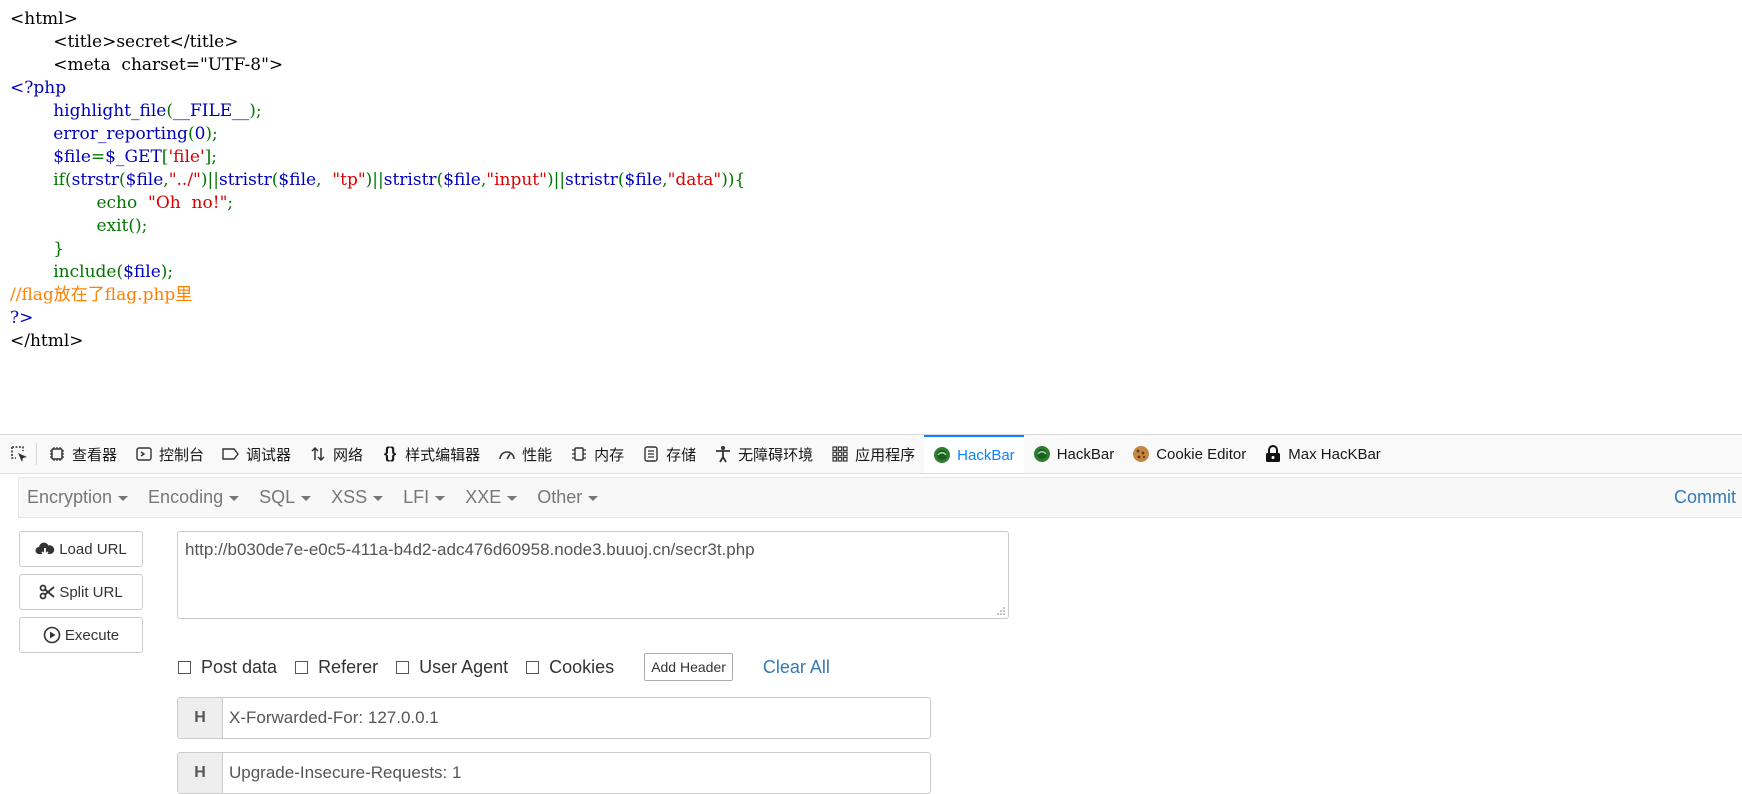 The height and width of the screenshot is (794, 1742). I want to click on paren-close: );, so click(211, 134).